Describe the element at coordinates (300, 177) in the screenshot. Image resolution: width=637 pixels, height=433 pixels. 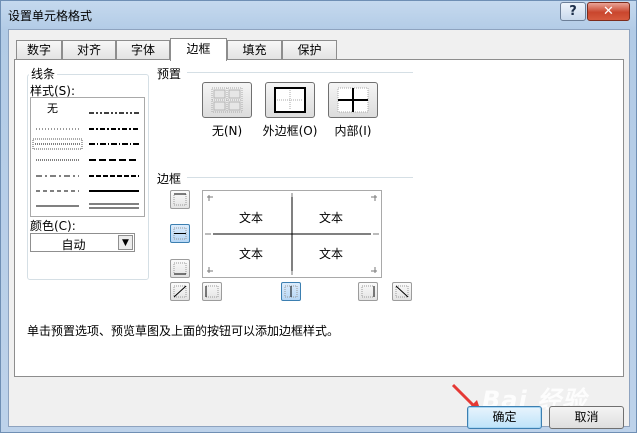
I see `border-separator` at that location.